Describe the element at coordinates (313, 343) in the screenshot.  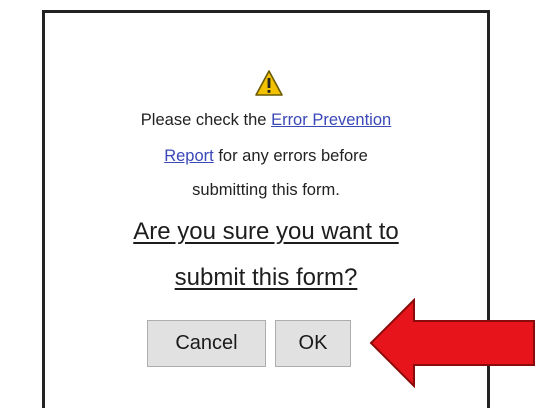
I see `ok-button: OK` at that location.